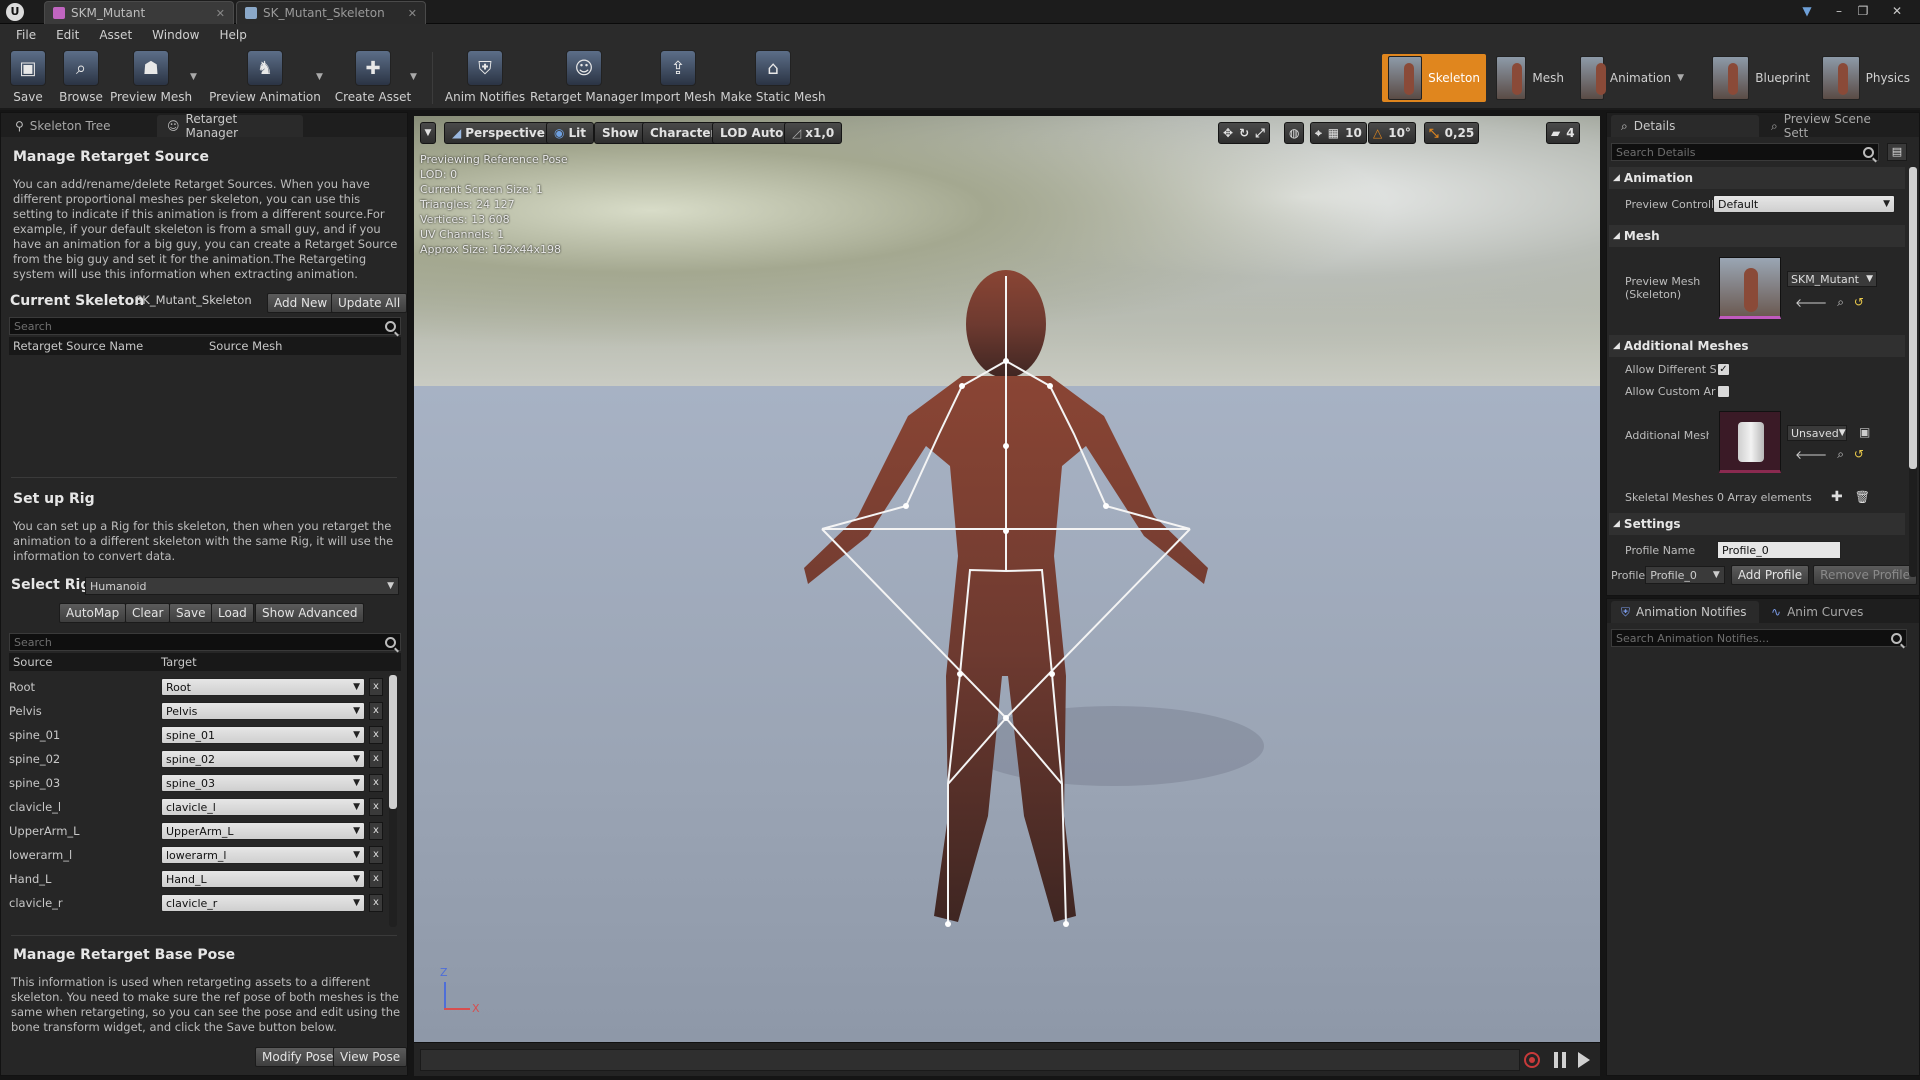  I want to click on tab-animation-notifies: ⛨ Animation Notifies, so click(1685, 612).